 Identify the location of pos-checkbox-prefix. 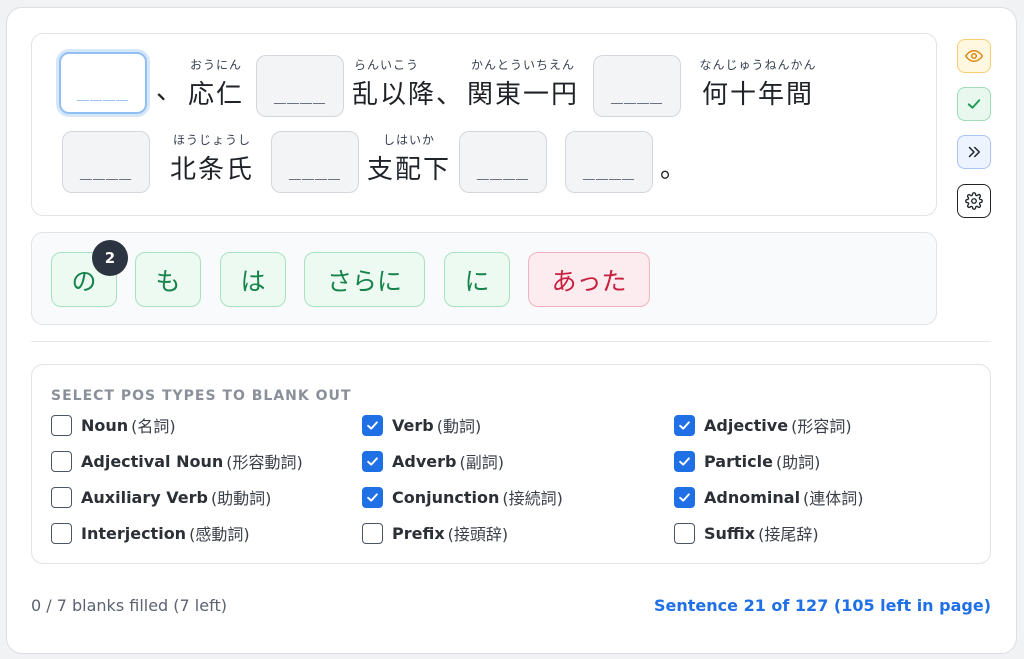
(372, 533).